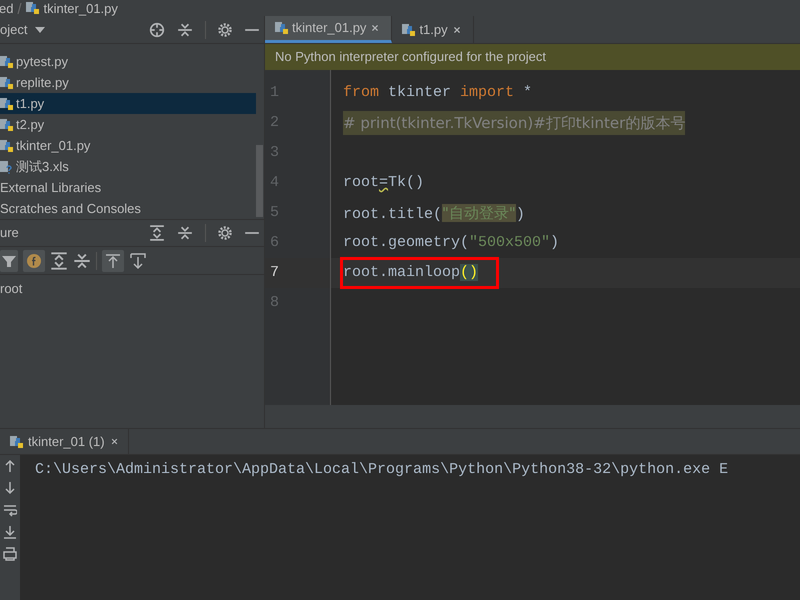 The image size is (800, 600). I want to click on tree-item: pytest.py, so click(128, 61).